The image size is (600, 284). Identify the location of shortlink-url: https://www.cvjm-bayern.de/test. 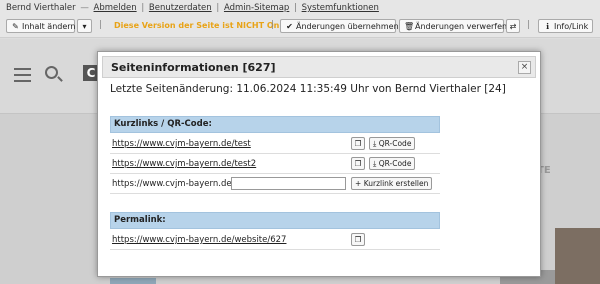
(181, 144).